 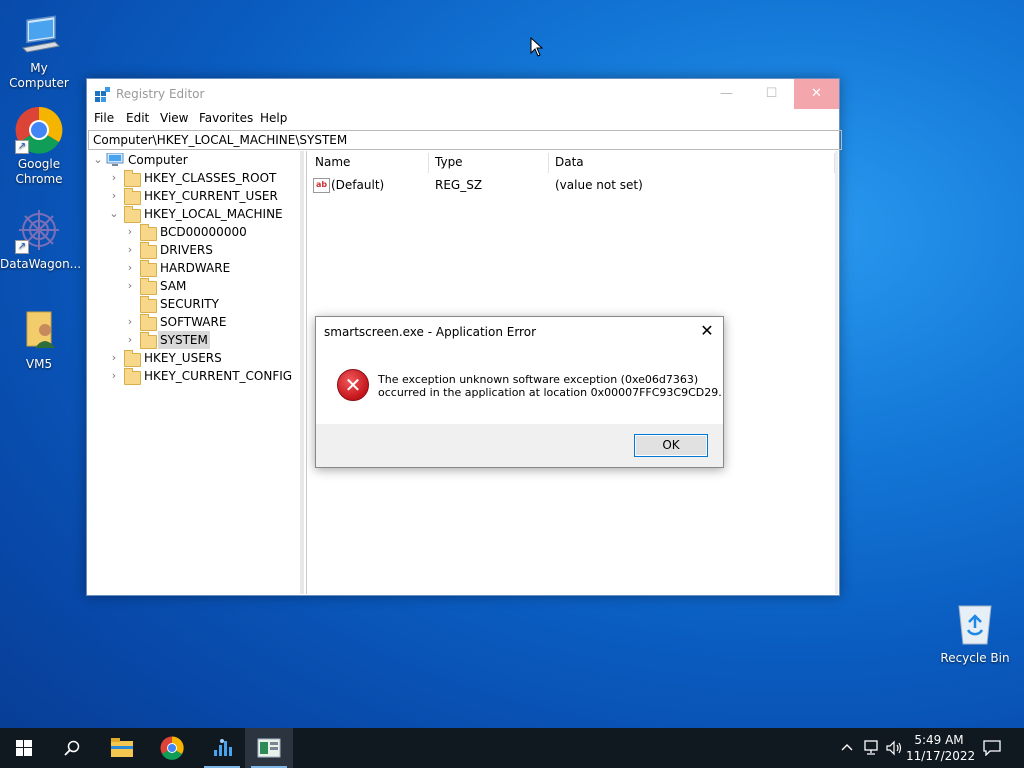 I want to click on tree-item-label: SOFTWARE, so click(x=193, y=322).